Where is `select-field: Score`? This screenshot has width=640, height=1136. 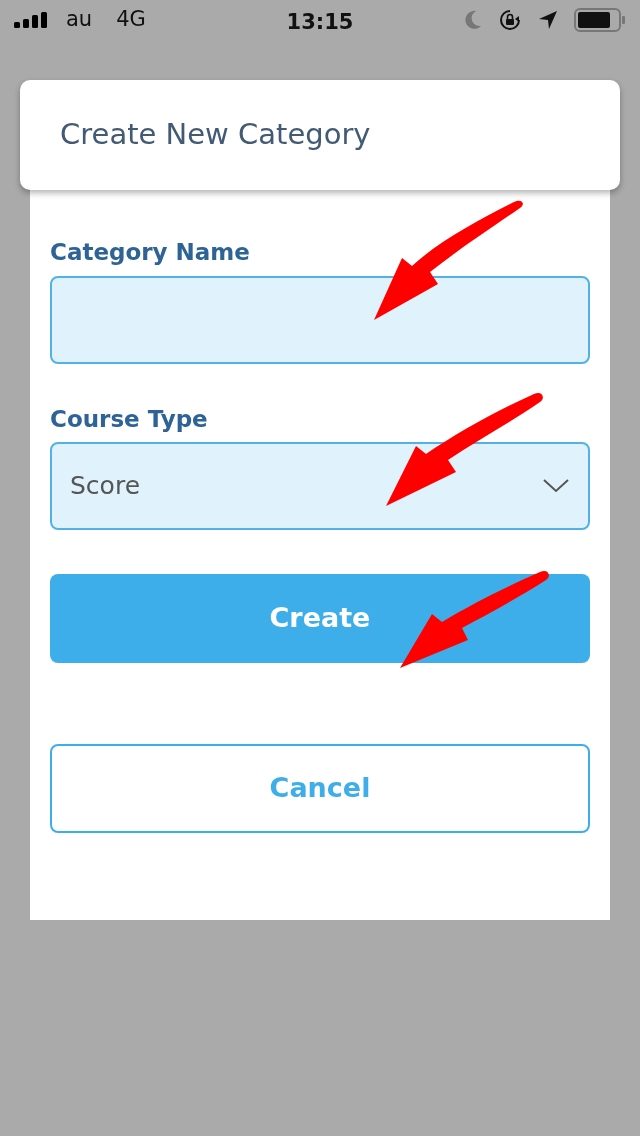
select-field: Score is located at coordinates (320, 486).